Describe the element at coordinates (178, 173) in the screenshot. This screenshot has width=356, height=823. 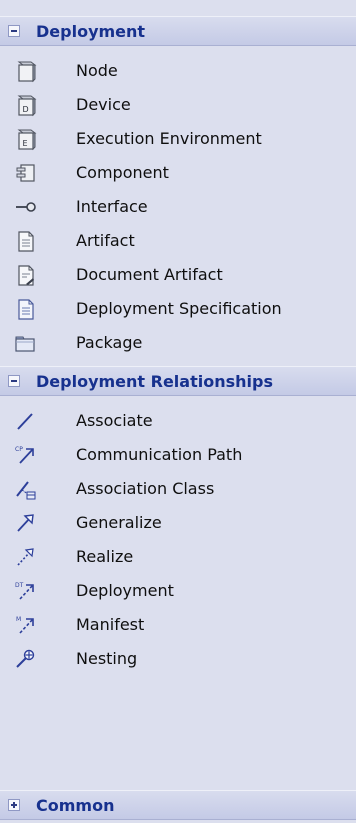
I see `toolbox-item-component: Component` at that location.